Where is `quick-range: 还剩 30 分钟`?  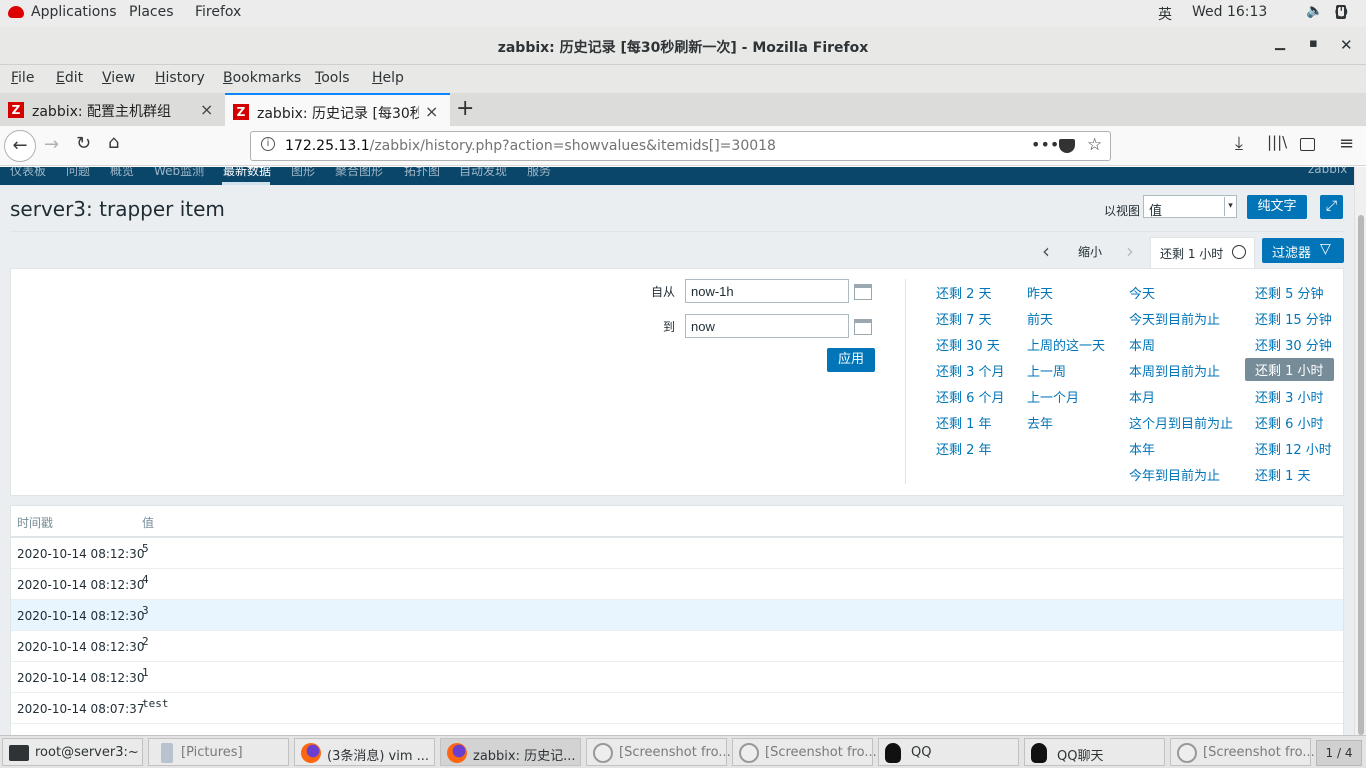
quick-range: 还剩 30 分钟 is located at coordinates (1293, 344).